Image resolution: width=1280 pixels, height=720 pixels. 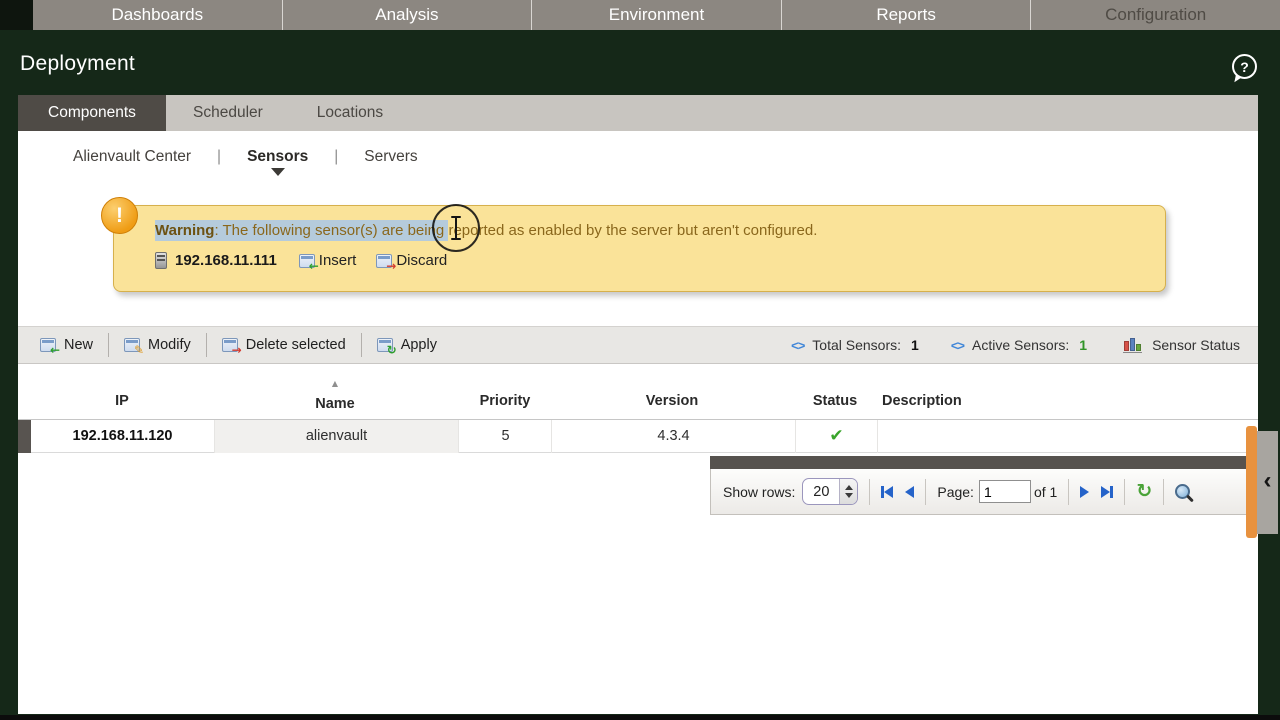 I want to click on apply-icon: ↻, so click(x=386, y=347).